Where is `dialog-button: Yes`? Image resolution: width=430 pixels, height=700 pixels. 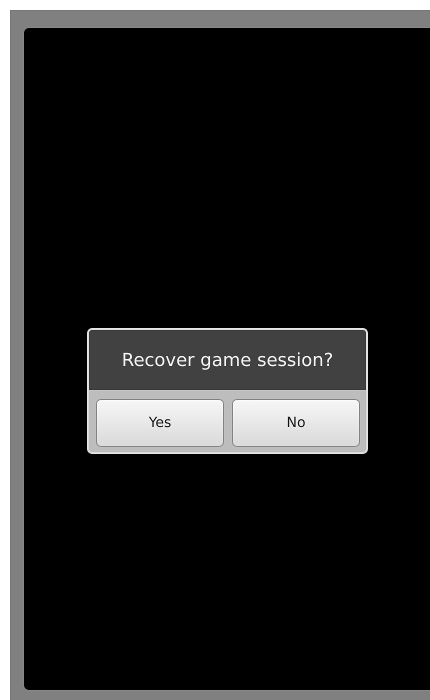
dialog-button: Yes is located at coordinates (160, 423).